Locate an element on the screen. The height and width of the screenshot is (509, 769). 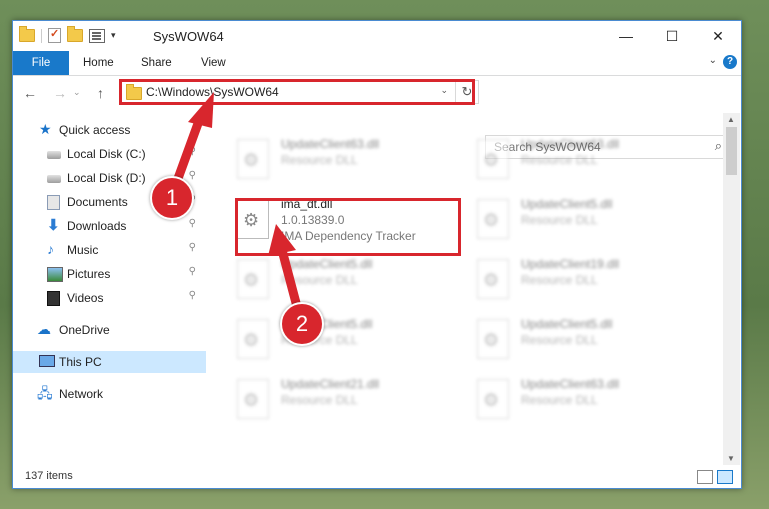
step-1-badge: 1 is located at coordinates (172, 198).